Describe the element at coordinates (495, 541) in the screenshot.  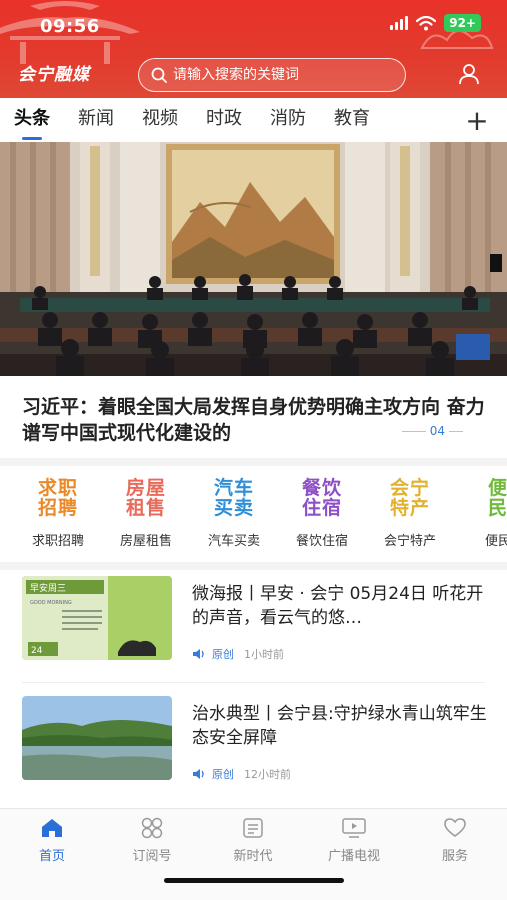
I see `service-convenience-label: 便民` at that location.